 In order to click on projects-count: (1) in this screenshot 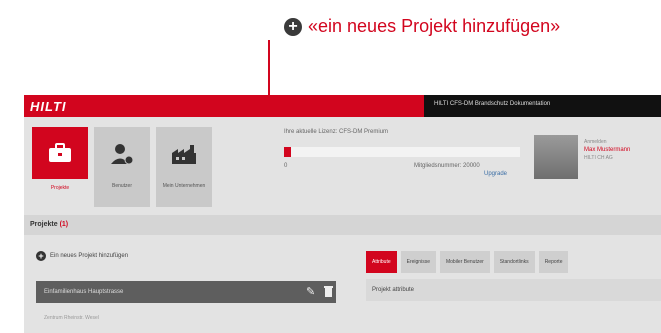, I will do `click(64, 224)`.